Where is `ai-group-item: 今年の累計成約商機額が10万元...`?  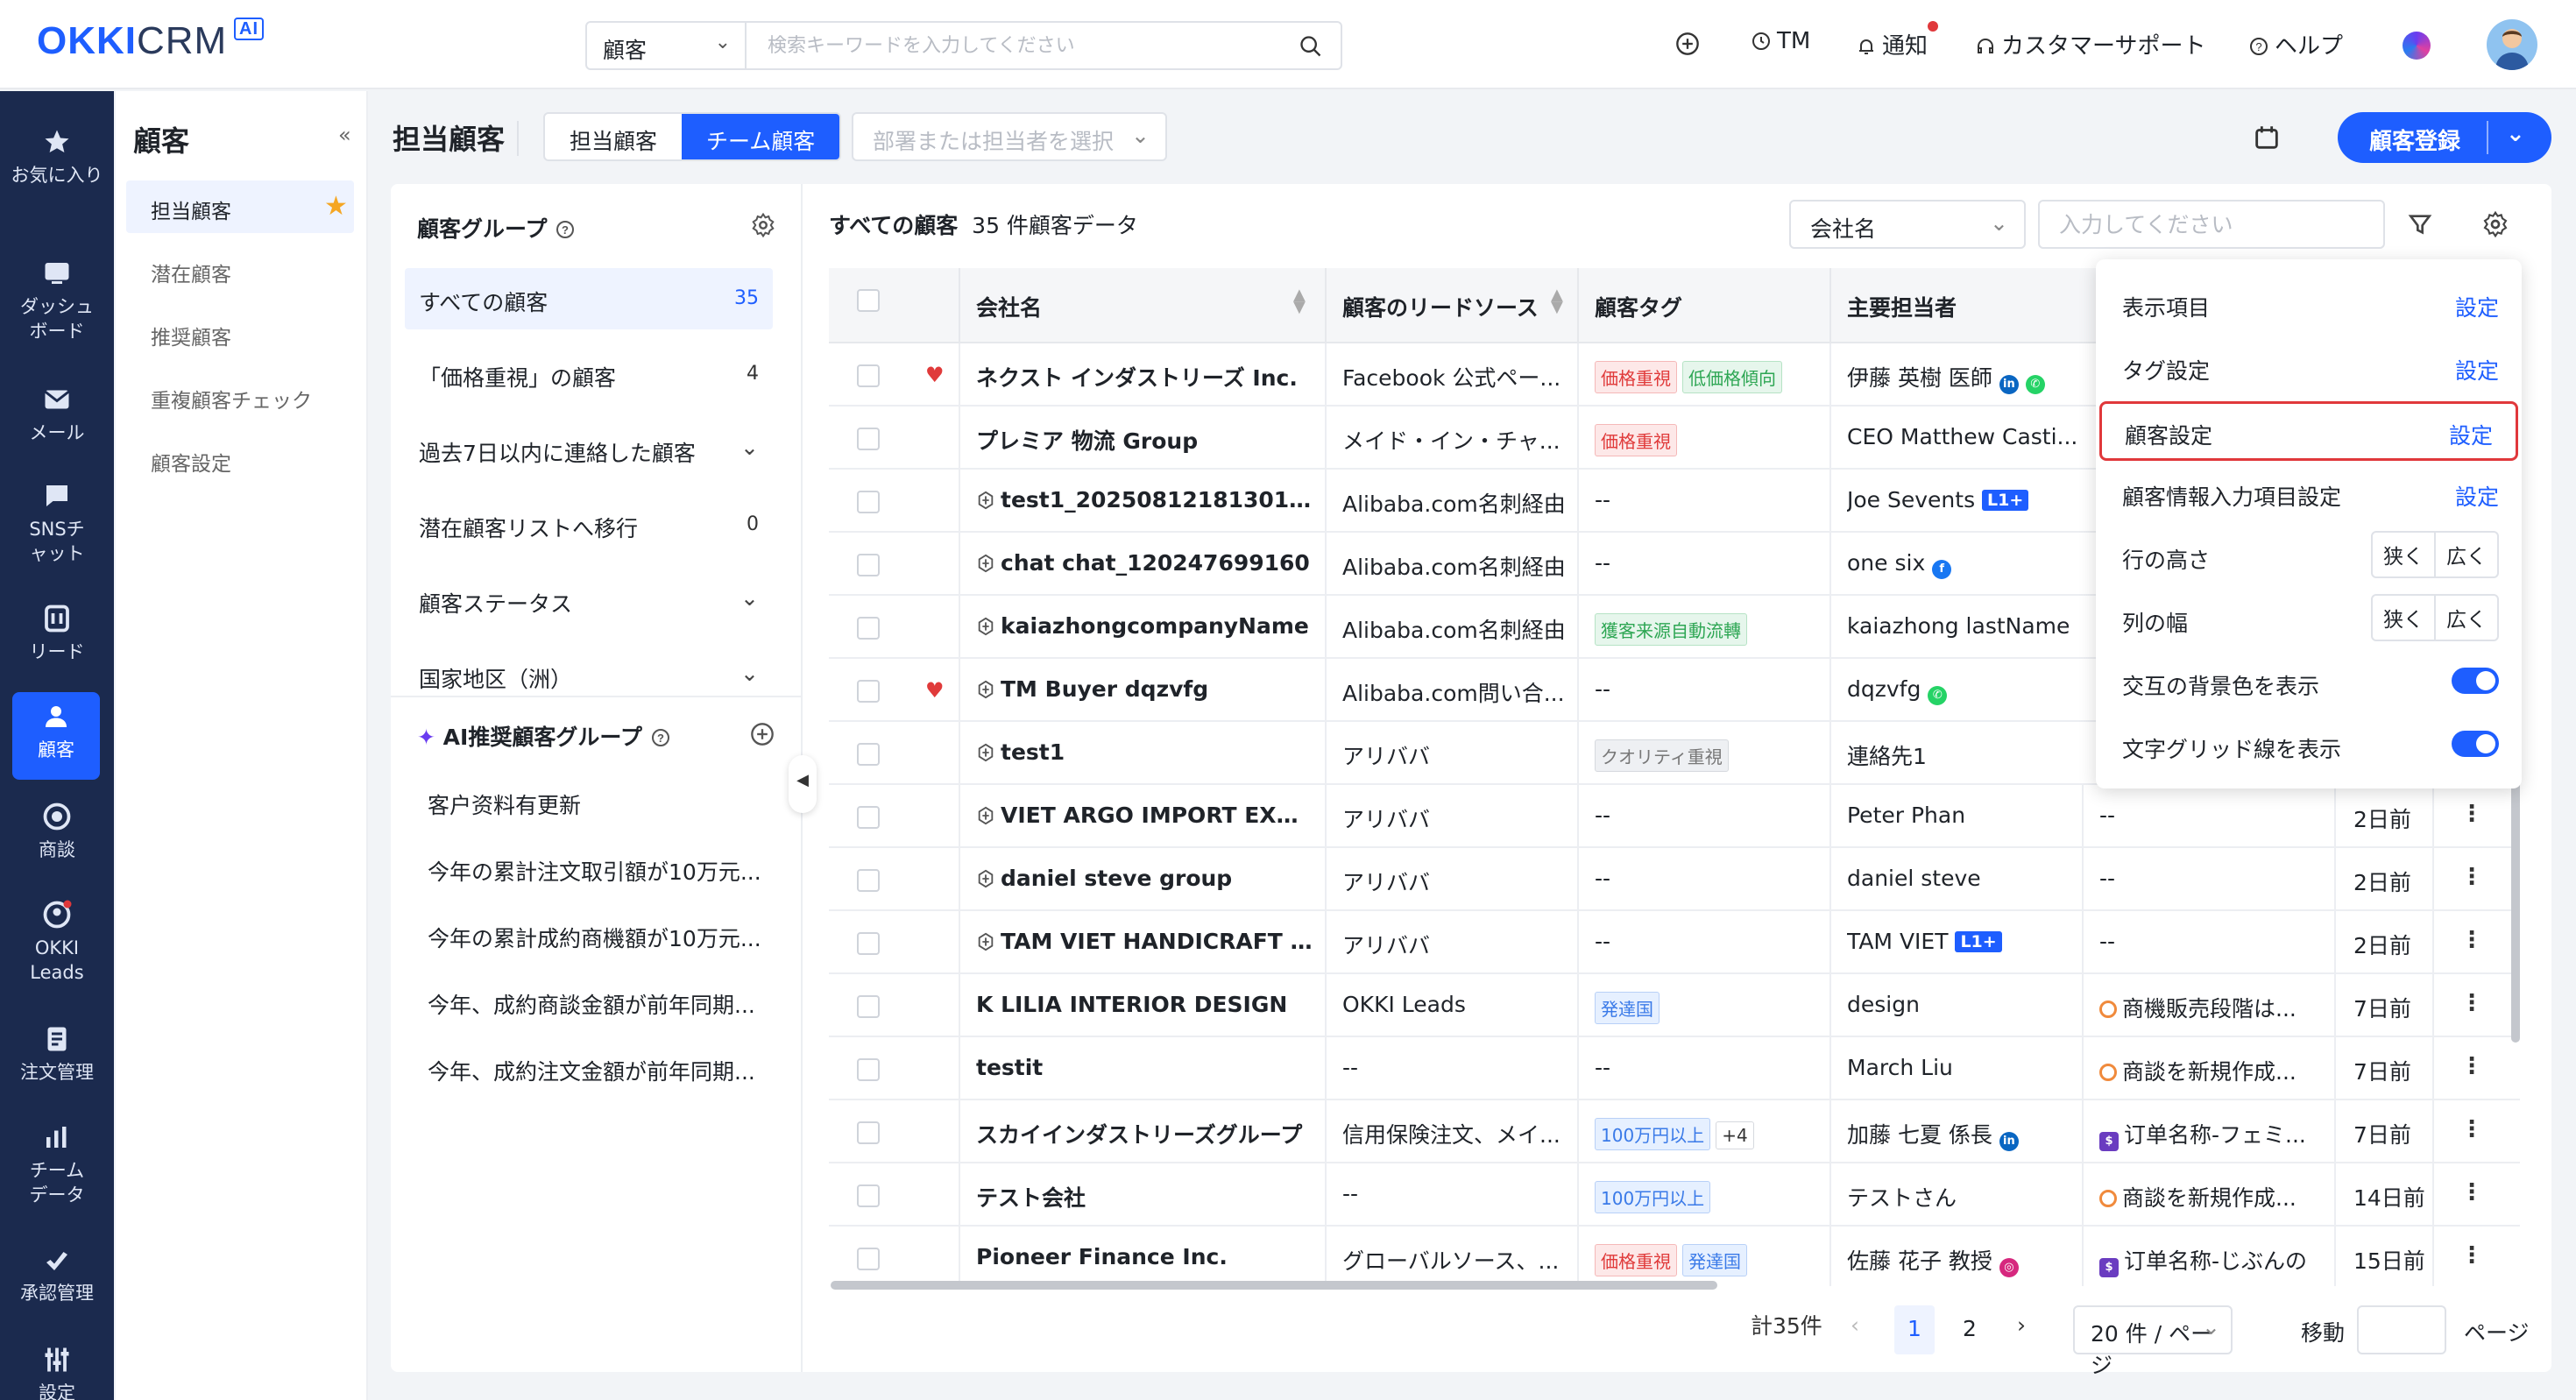
ai-group-item: 今年の累計成約商機額が10万元... is located at coordinates (603, 937).